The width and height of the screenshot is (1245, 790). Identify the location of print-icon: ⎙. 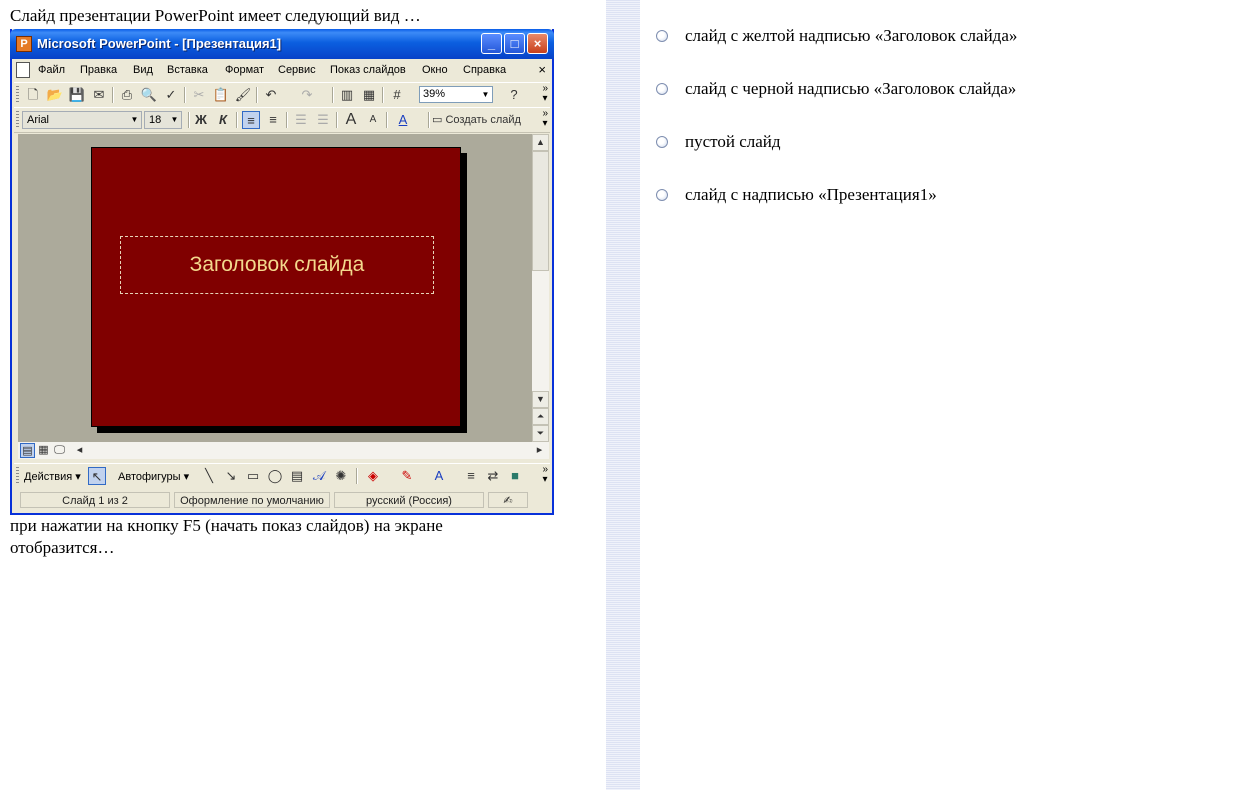
(127, 94).